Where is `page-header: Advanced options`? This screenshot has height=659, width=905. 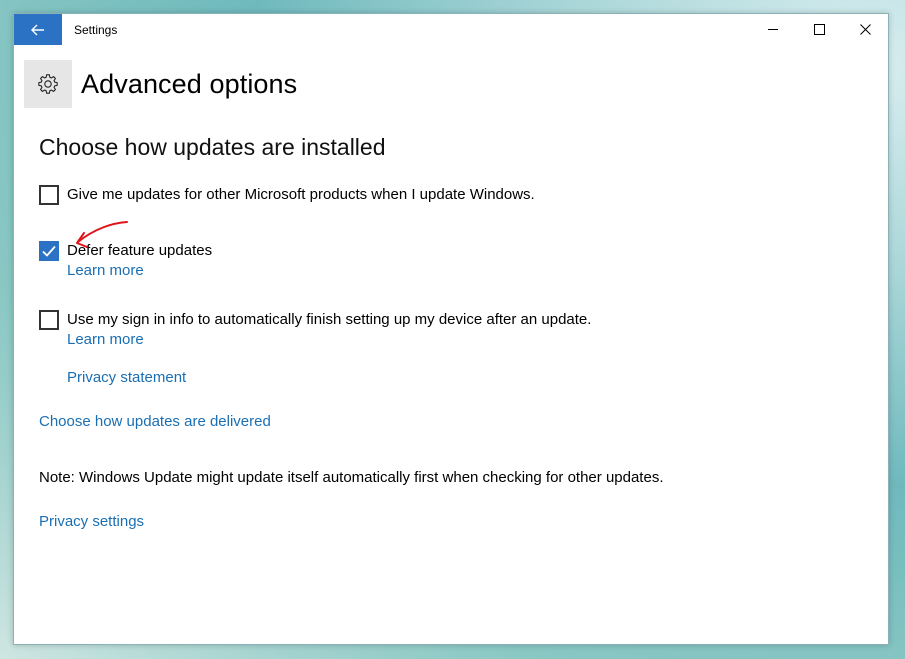
page-header: Advanced options is located at coordinates (160, 84).